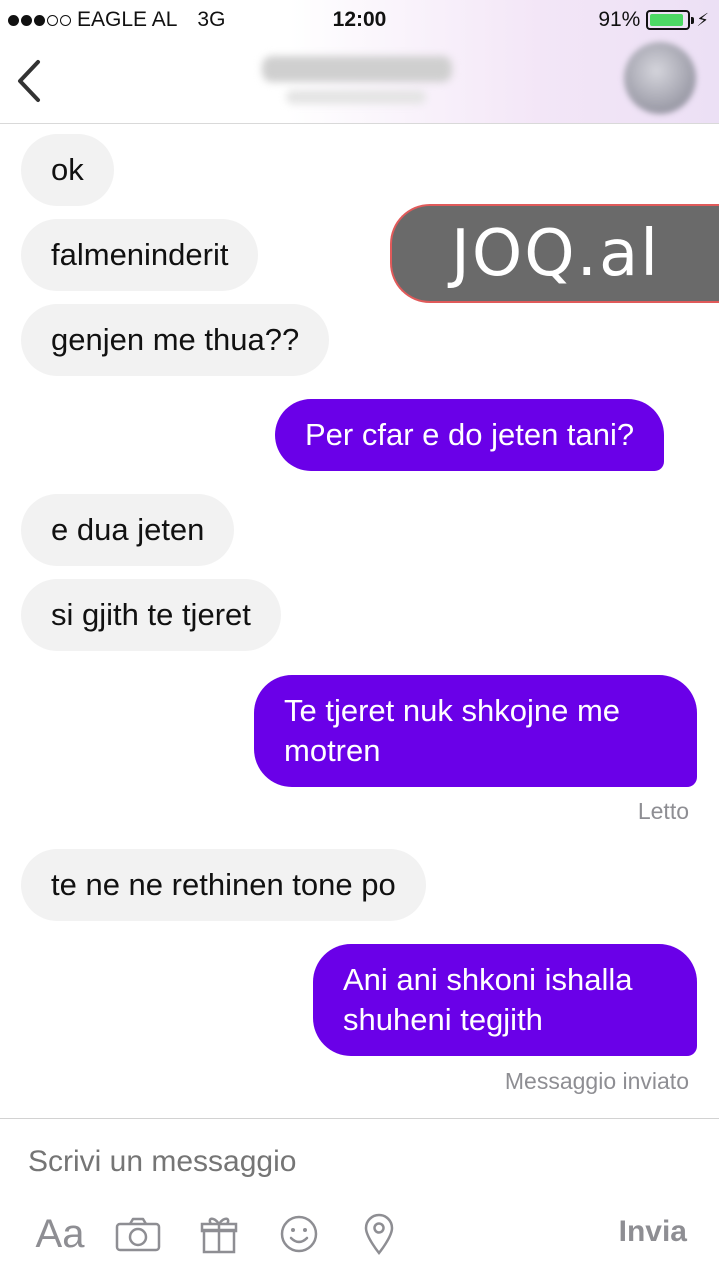  I want to click on battery-percent: 91%, so click(619, 19).